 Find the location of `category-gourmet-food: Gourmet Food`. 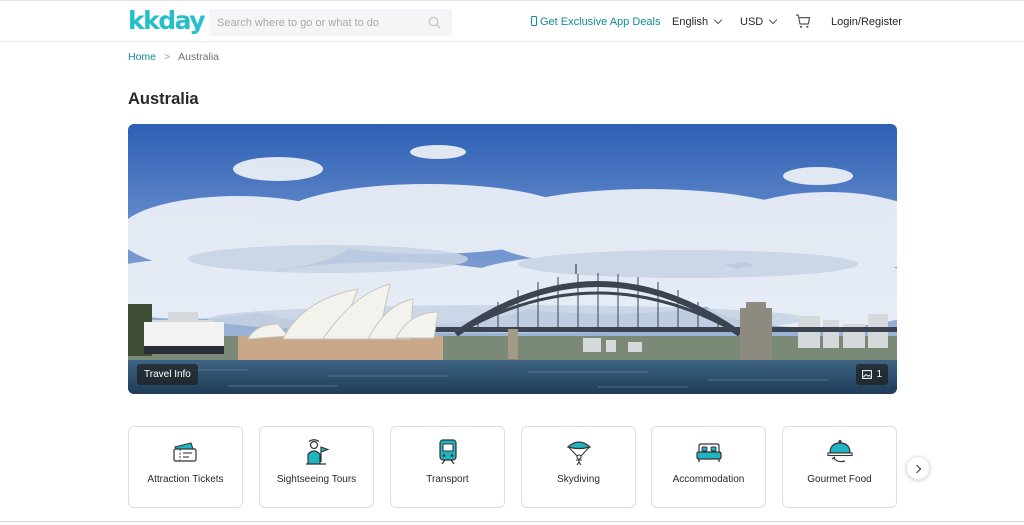

category-gourmet-food: Gourmet Food is located at coordinates (839, 467).